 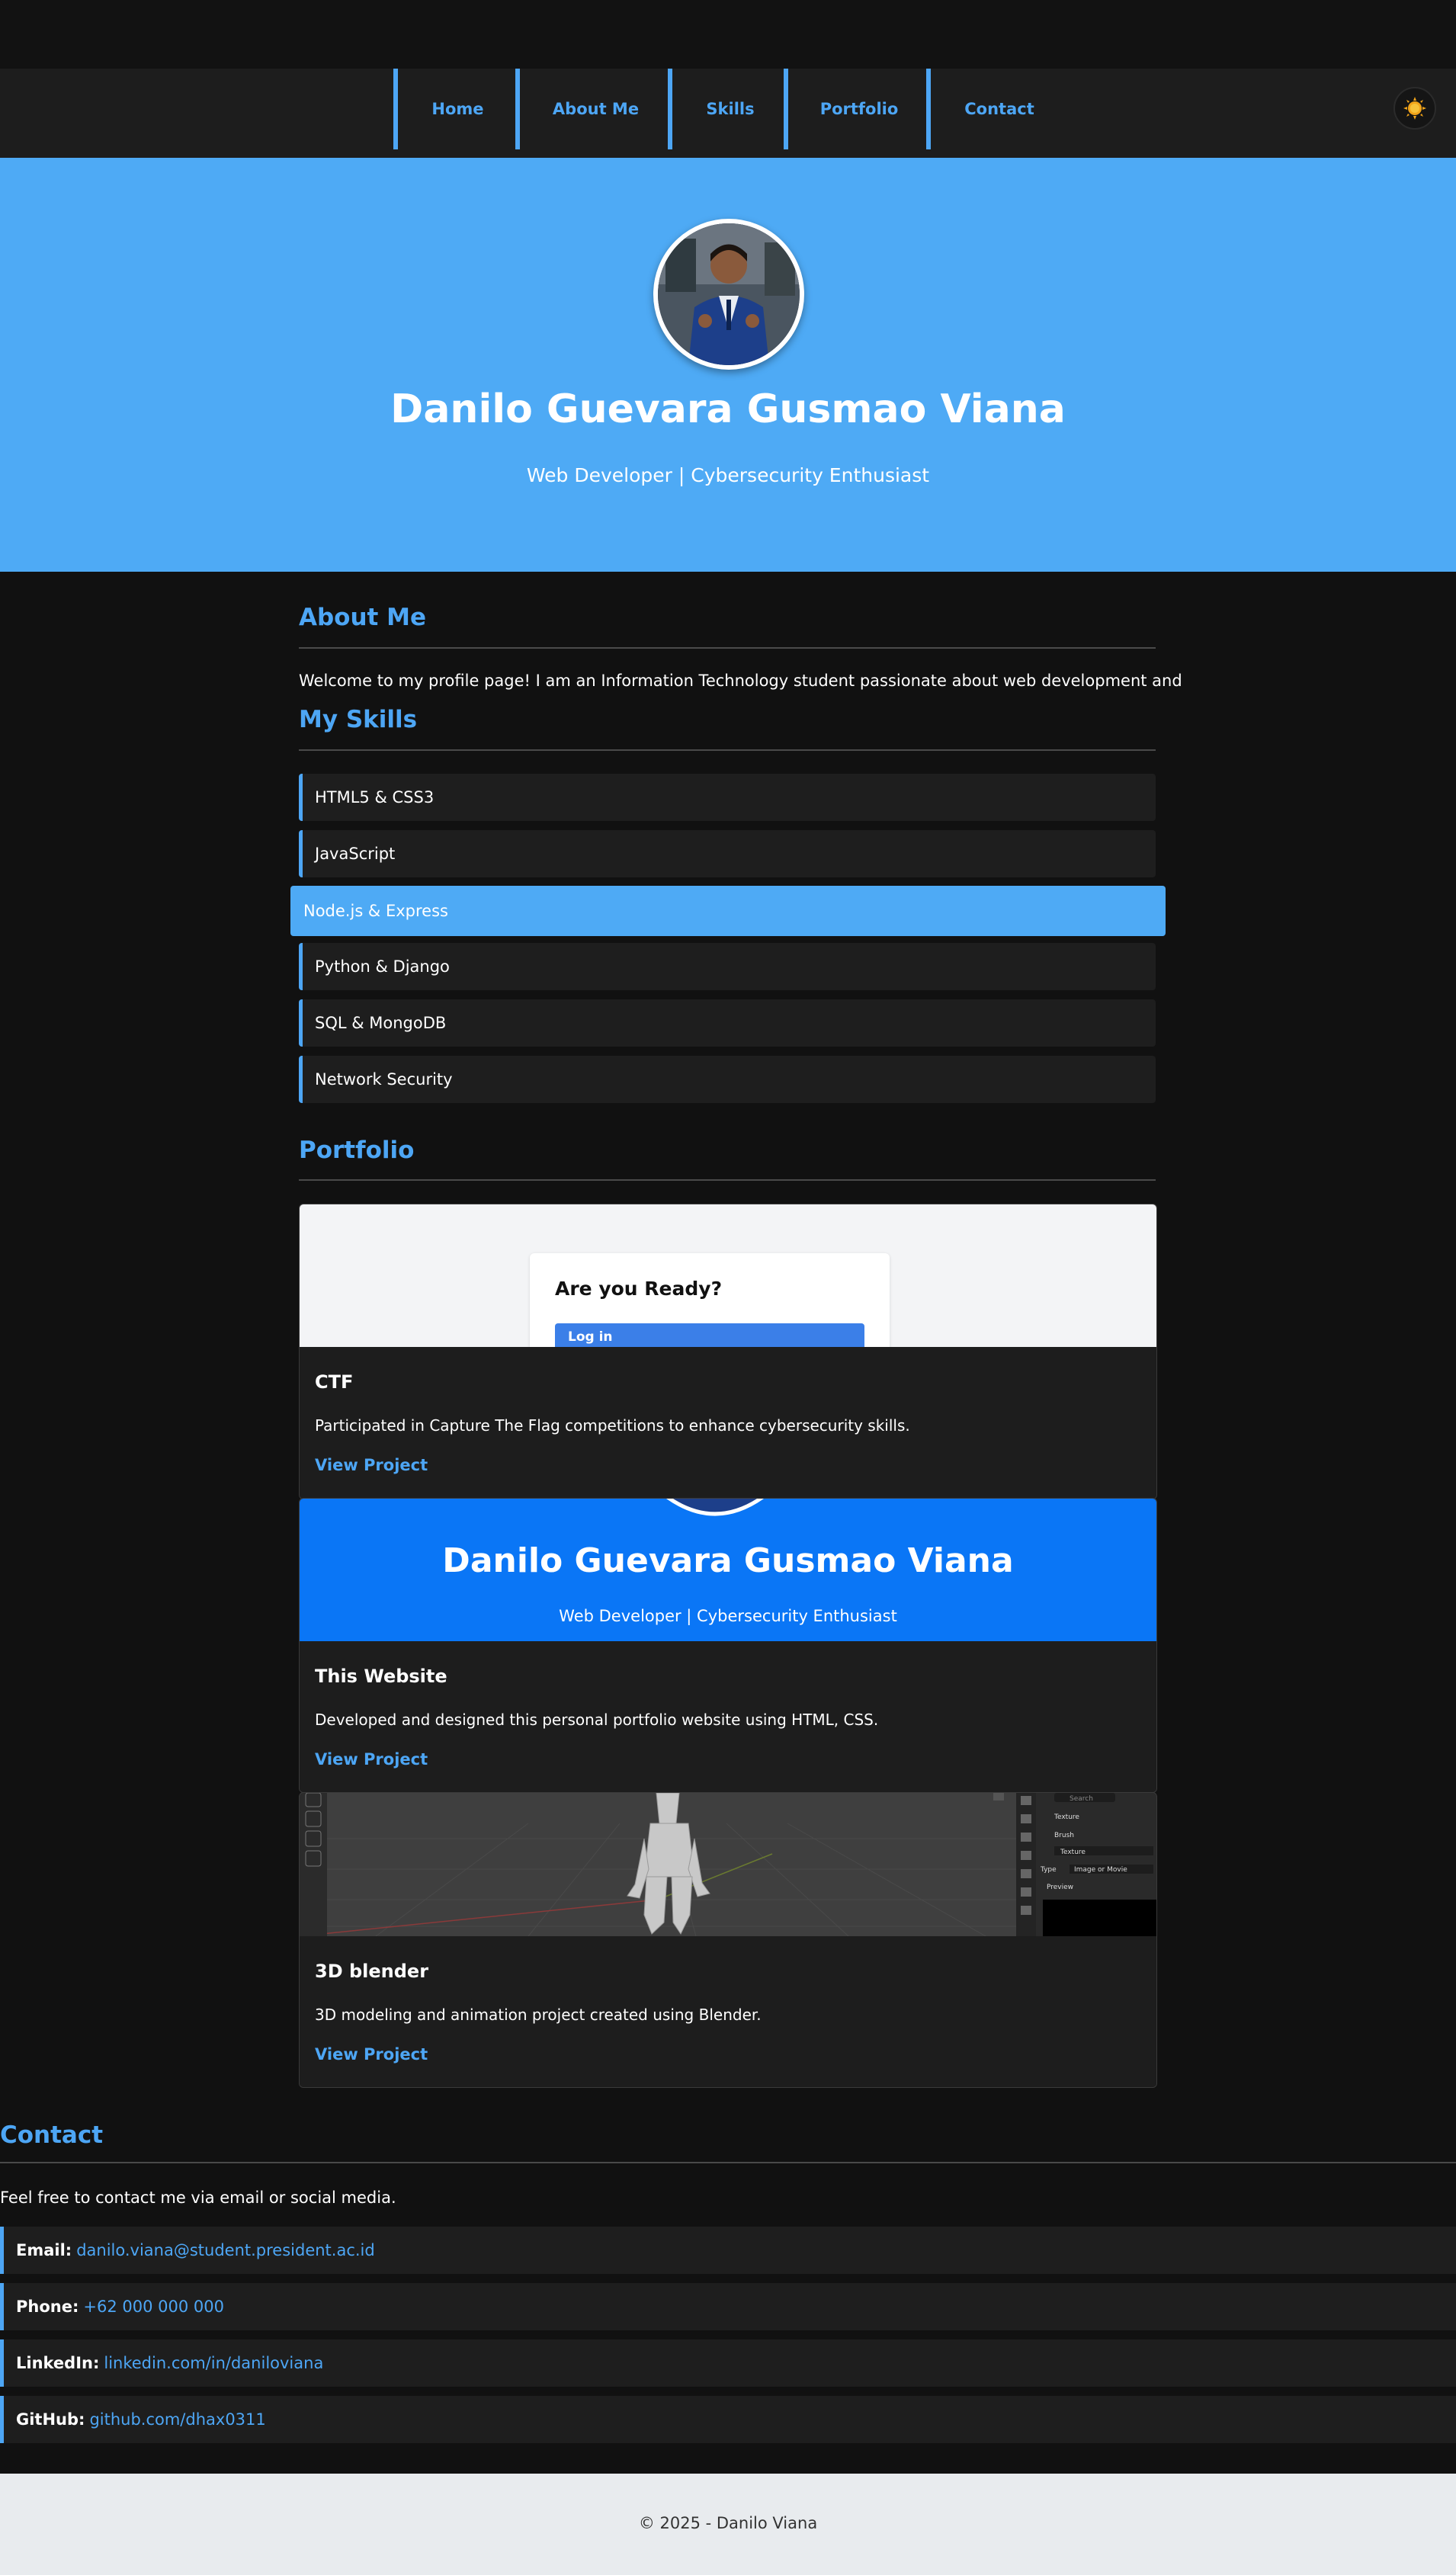 I want to click on skill-item: Python & Django, so click(x=727, y=966).